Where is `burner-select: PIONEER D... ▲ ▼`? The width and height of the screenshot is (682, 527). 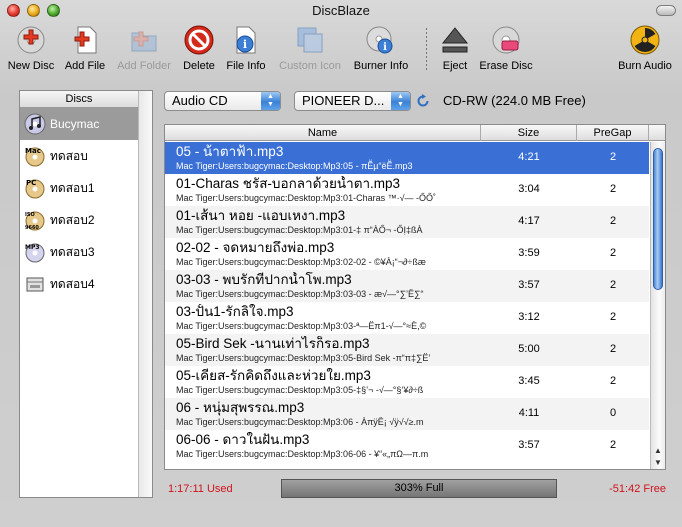 burner-select: PIONEER D... ▲ ▼ is located at coordinates (352, 101).